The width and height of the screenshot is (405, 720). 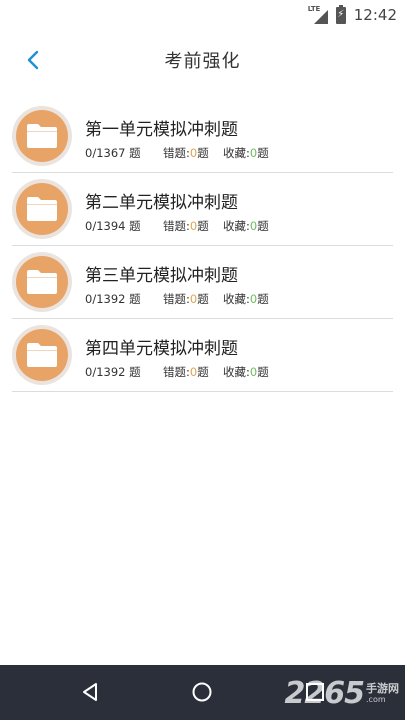 I want to click on item-title: 第二单元模拟冲刺题, so click(x=161, y=203).